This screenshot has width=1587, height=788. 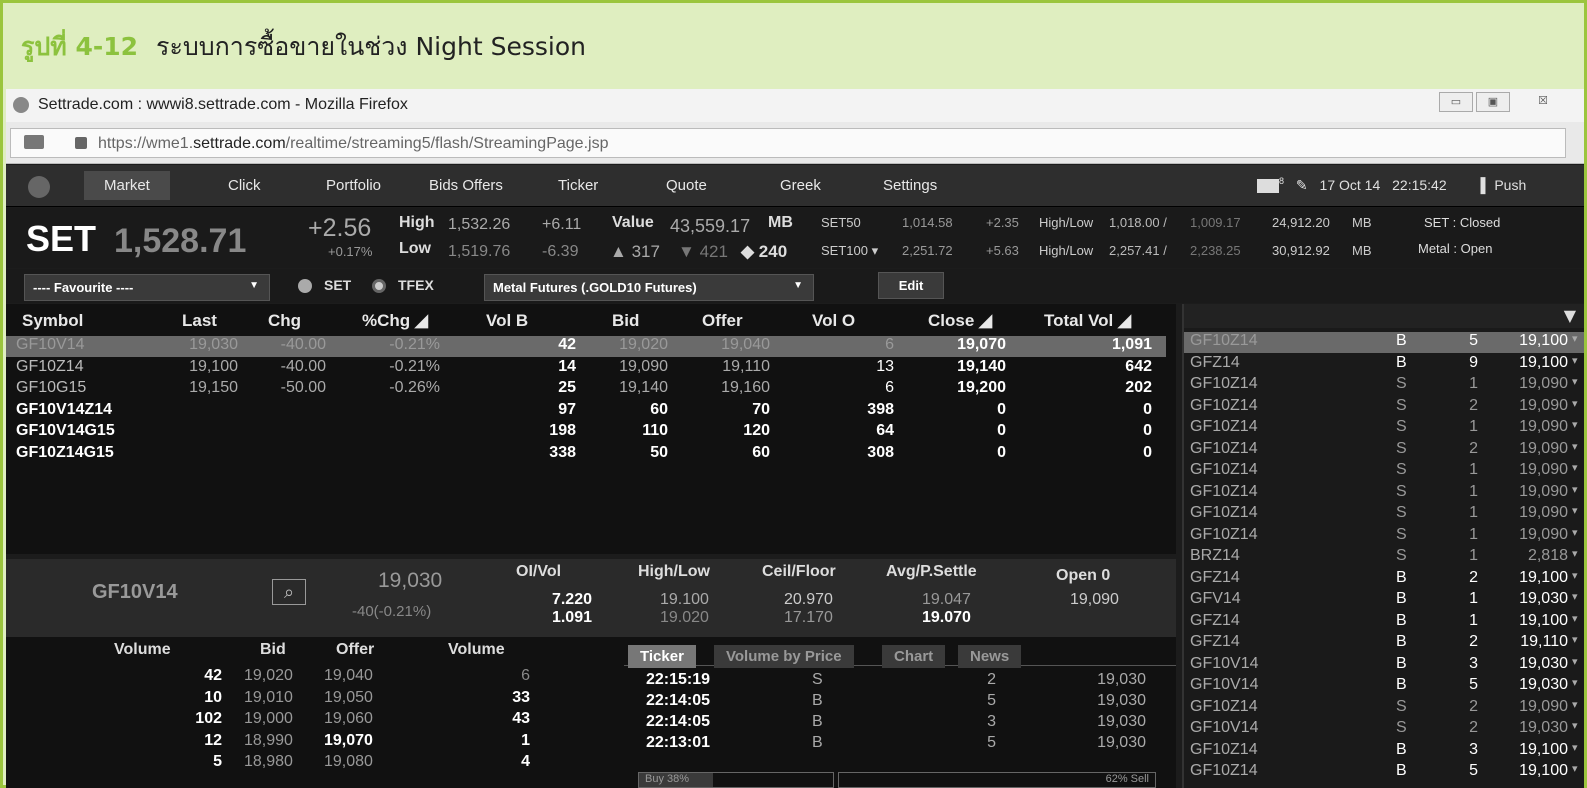 I want to click on nav-ticker: Ticker, so click(x=578, y=185).